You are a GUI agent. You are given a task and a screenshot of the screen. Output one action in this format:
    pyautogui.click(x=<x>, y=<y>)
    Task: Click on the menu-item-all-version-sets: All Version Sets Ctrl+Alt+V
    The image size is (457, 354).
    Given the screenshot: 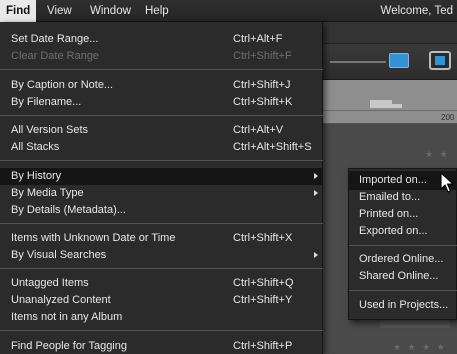 What is the action you would take?
    pyautogui.click(x=161, y=130)
    